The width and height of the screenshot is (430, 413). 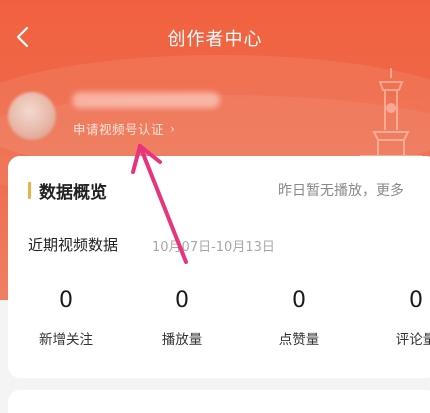 I want to click on date-range: 10月07日-10月13日, so click(x=213, y=247).